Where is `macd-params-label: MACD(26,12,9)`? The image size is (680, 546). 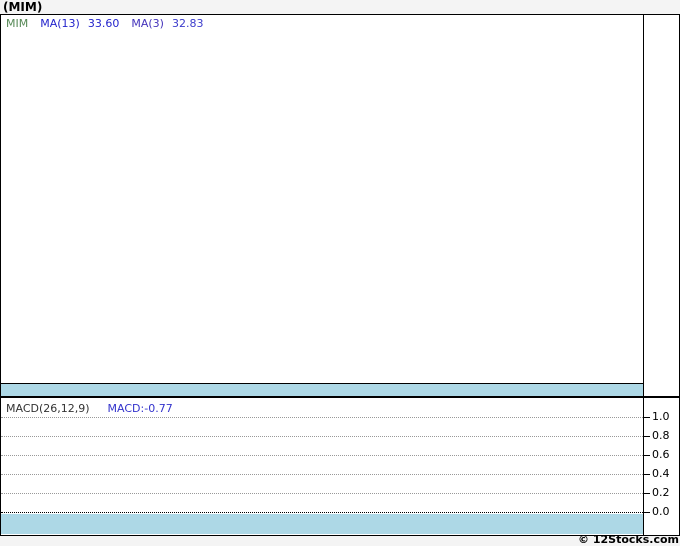
macd-params-label: MACD(26,12,9) is located at coordinates (48, 408).